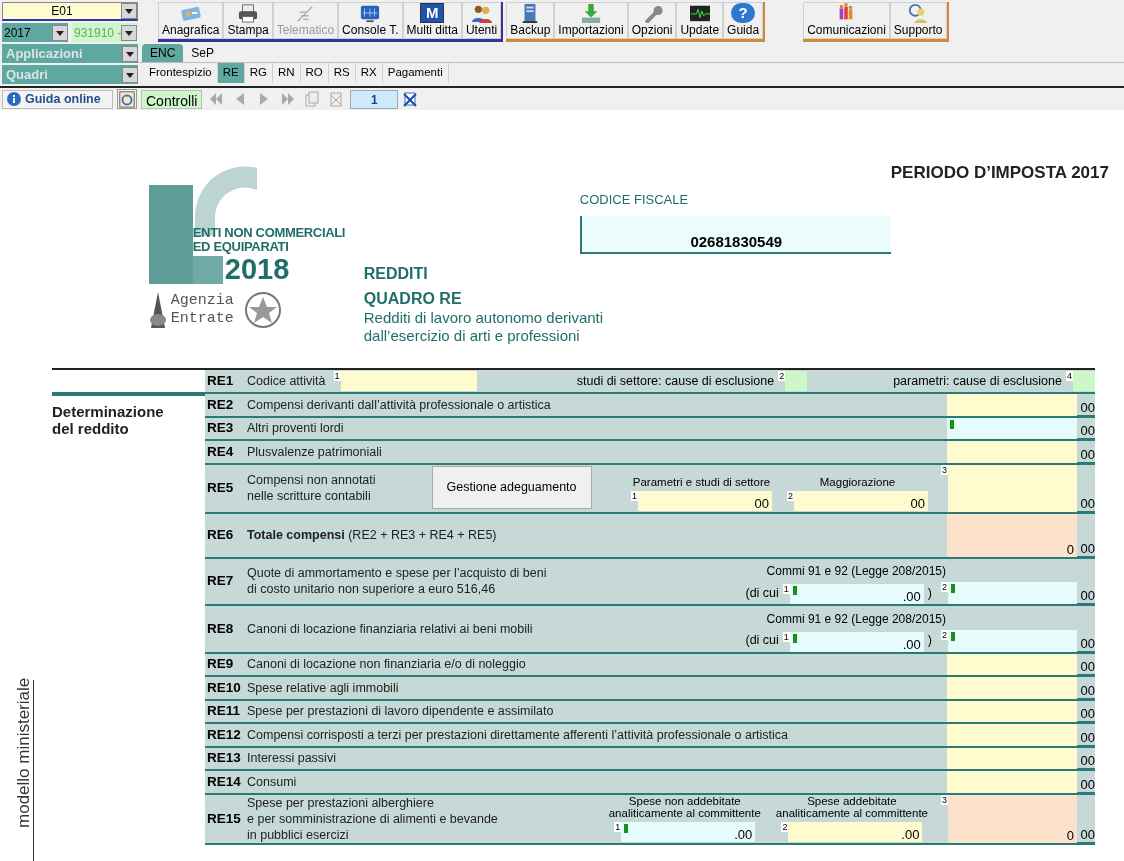 Image resolution: width=1124 pixels, height=861 pixels. Describe the element at coordinates (216, 99) in the screenshot. I see `first-page-icon` at that location.